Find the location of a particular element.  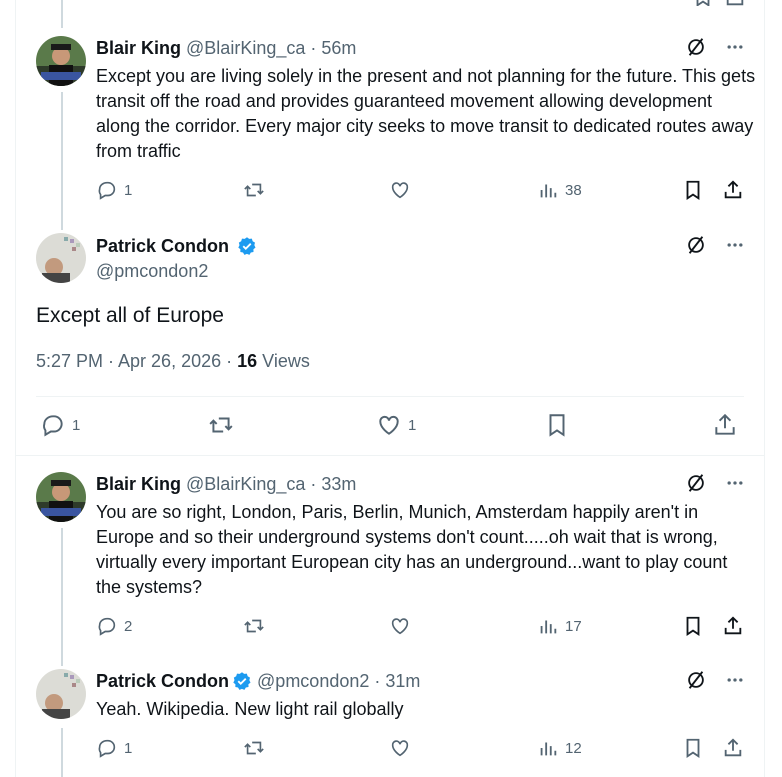

like-button: 1 is located at coordinates (396, 425).